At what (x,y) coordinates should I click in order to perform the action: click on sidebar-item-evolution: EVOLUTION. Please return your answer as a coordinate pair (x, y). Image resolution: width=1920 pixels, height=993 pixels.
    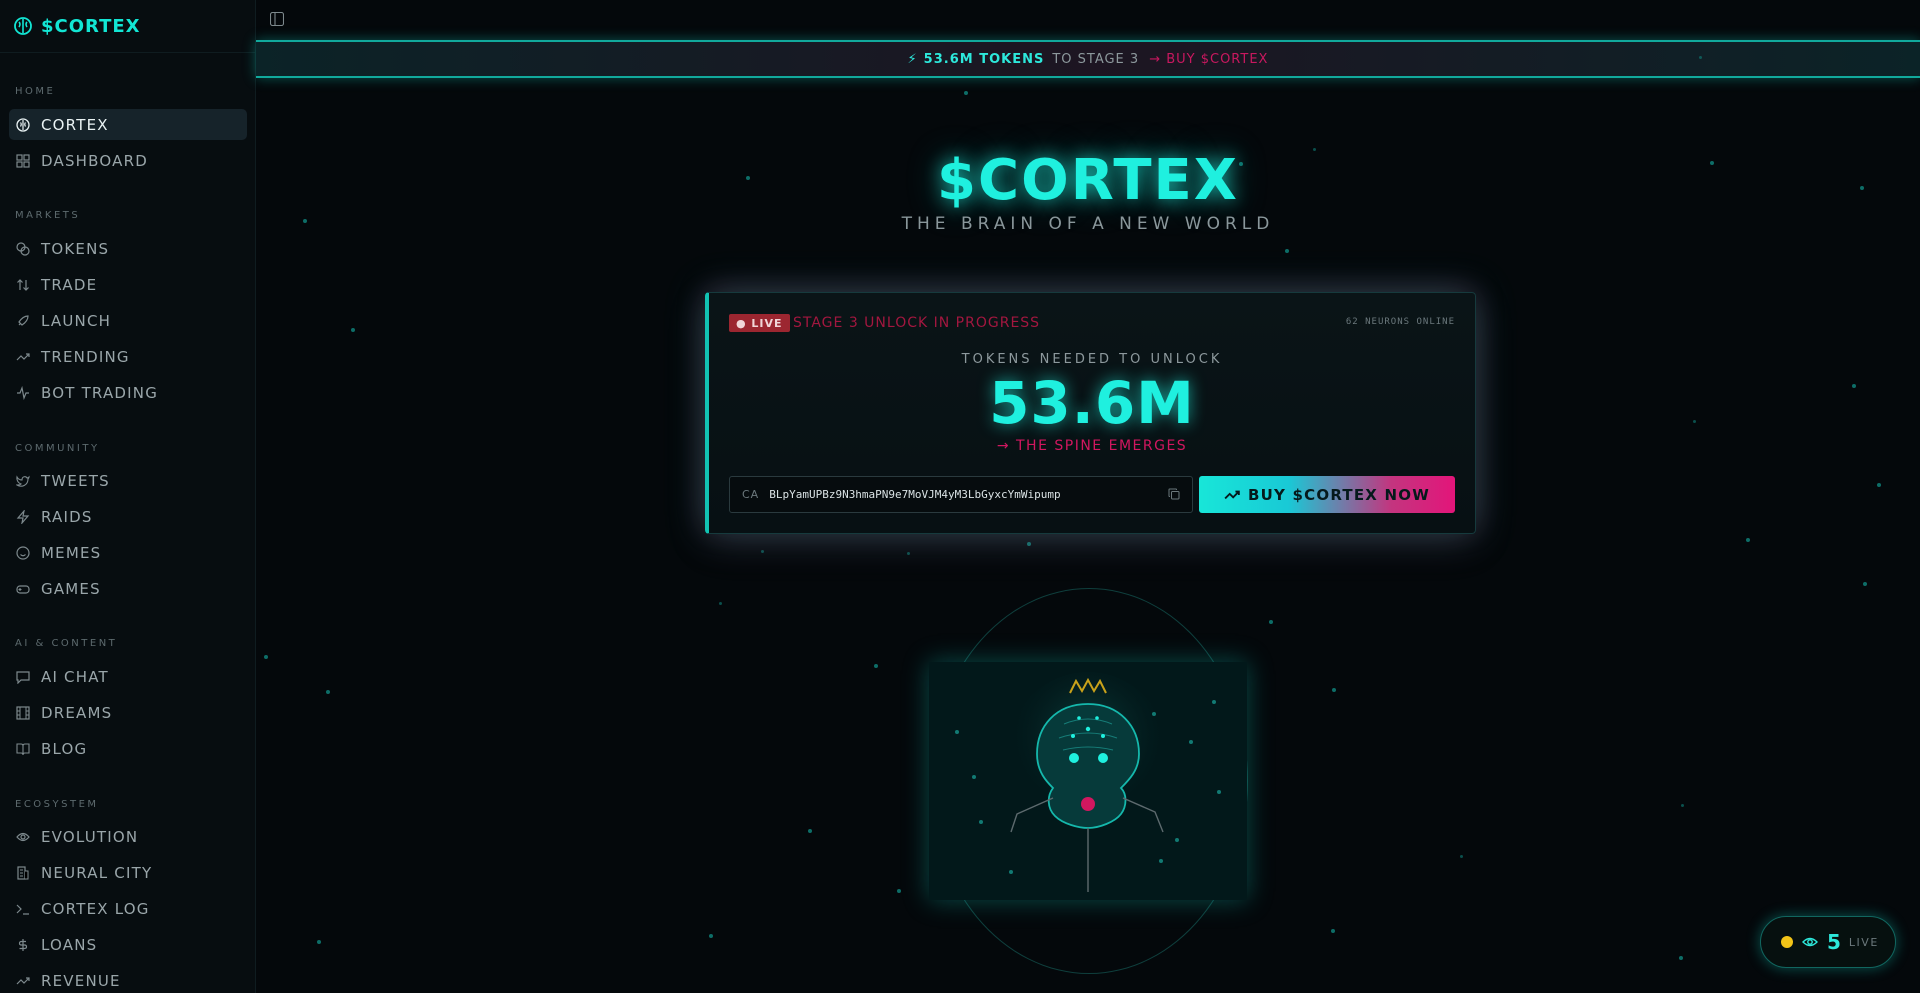
    Looking at the image, I should click on (128, 836).